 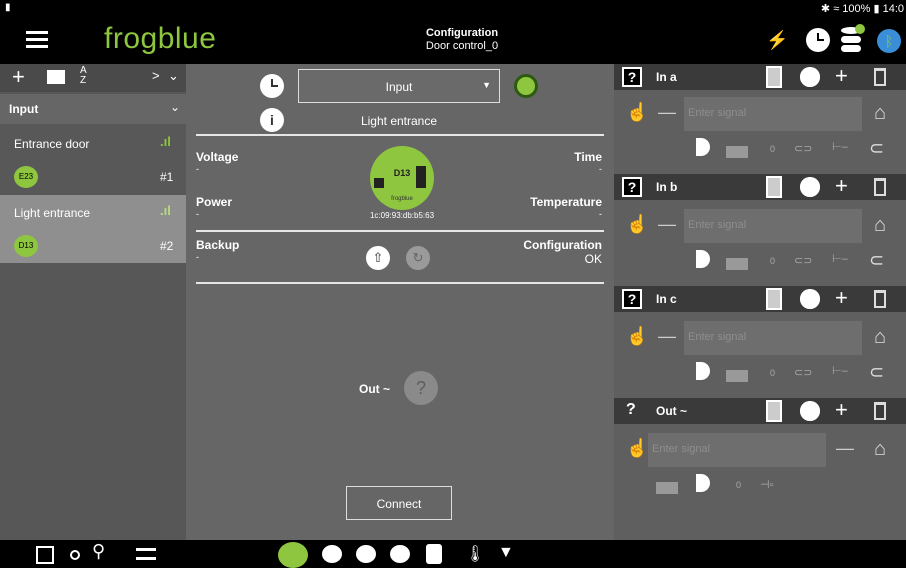 I want to click on backup-upload-icon: ⇧, so click(x=378, y=258).